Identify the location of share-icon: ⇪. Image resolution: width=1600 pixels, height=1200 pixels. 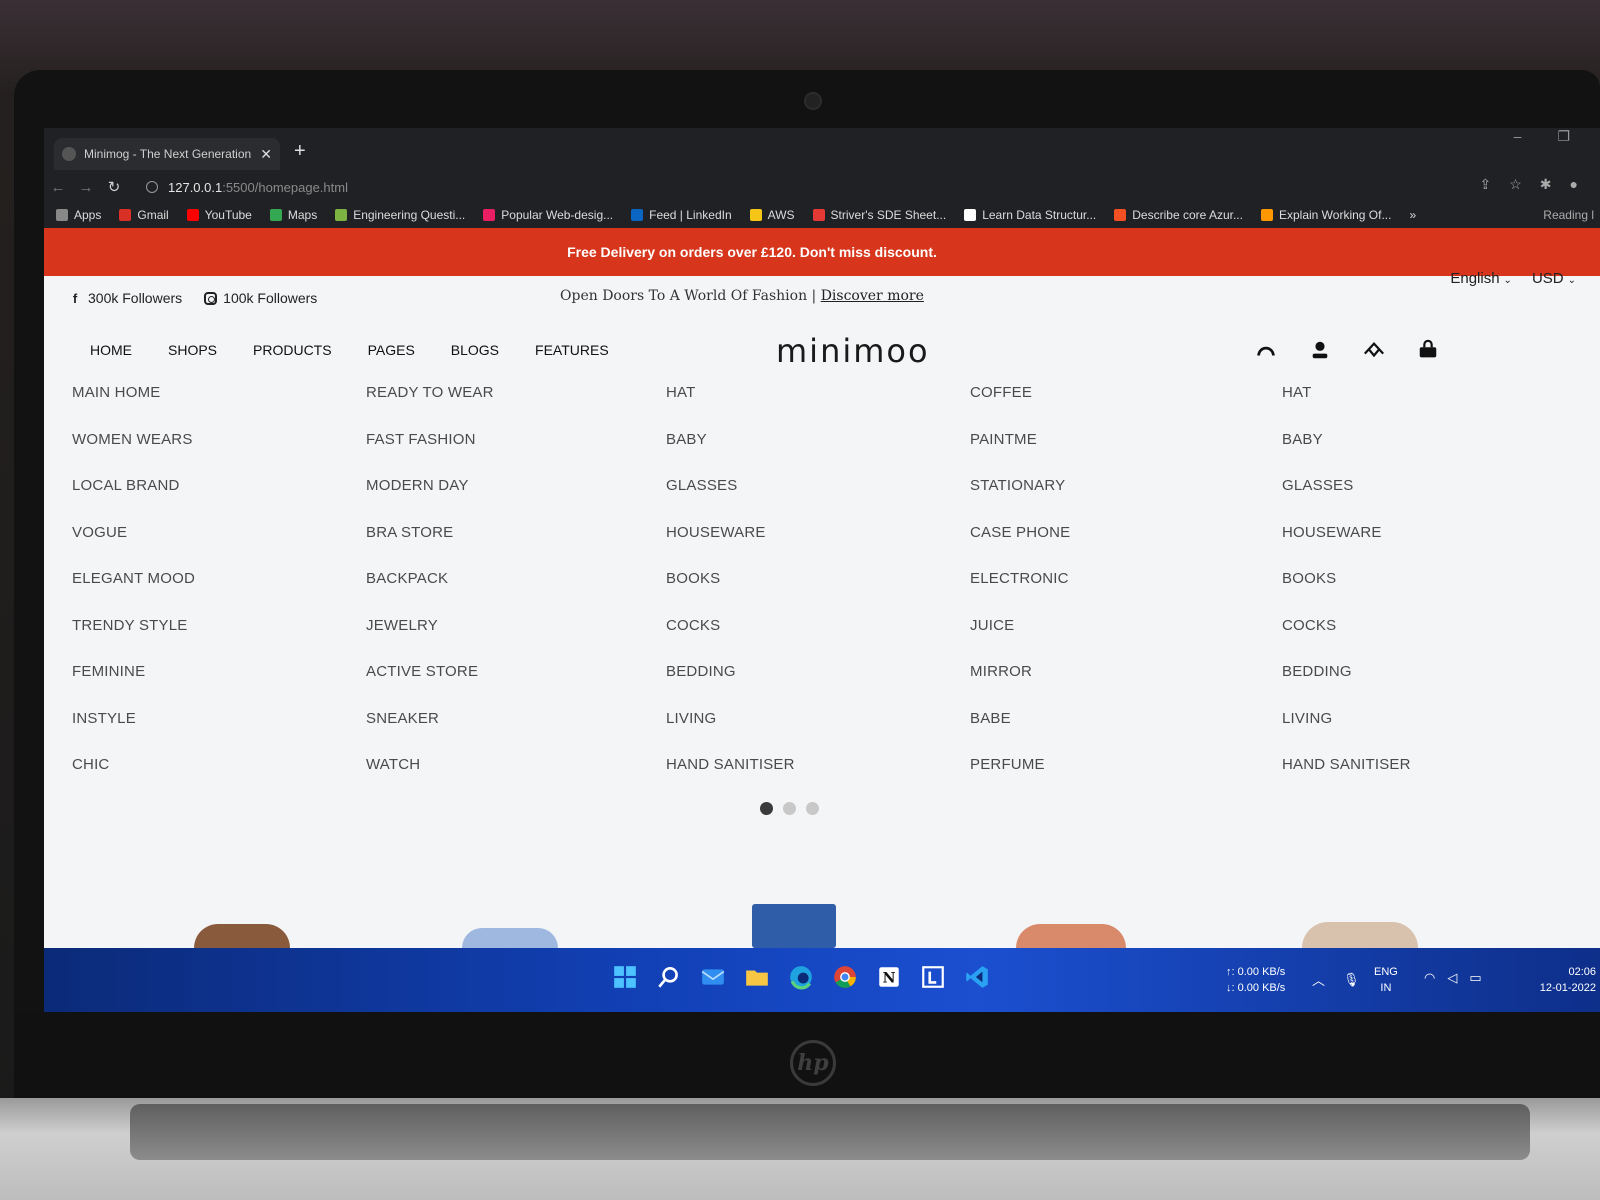
(1486, 184).